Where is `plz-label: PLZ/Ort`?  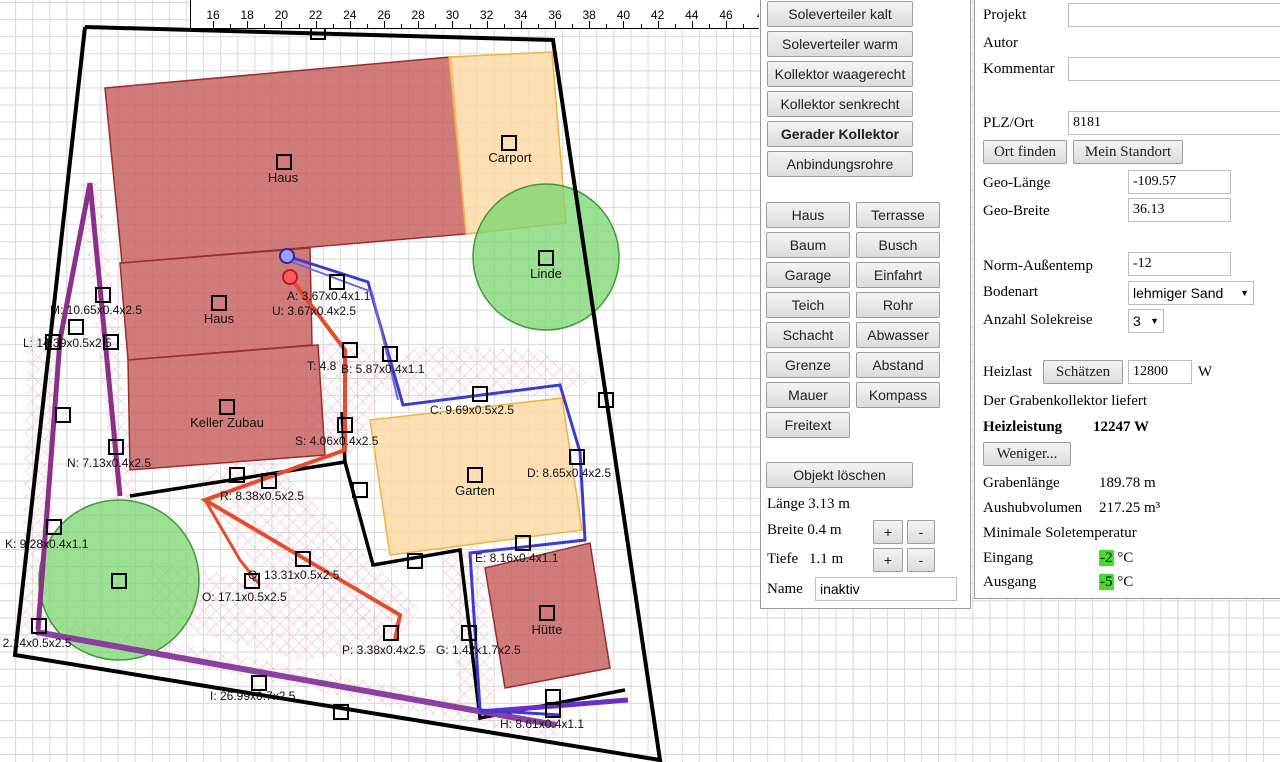
plz-label: PLZ/Ort is located at coordinates (1008, 123).